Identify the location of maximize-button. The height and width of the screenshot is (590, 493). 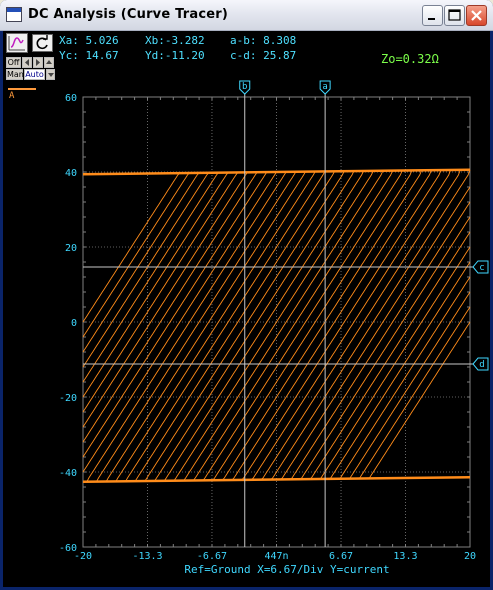
(454, 15).